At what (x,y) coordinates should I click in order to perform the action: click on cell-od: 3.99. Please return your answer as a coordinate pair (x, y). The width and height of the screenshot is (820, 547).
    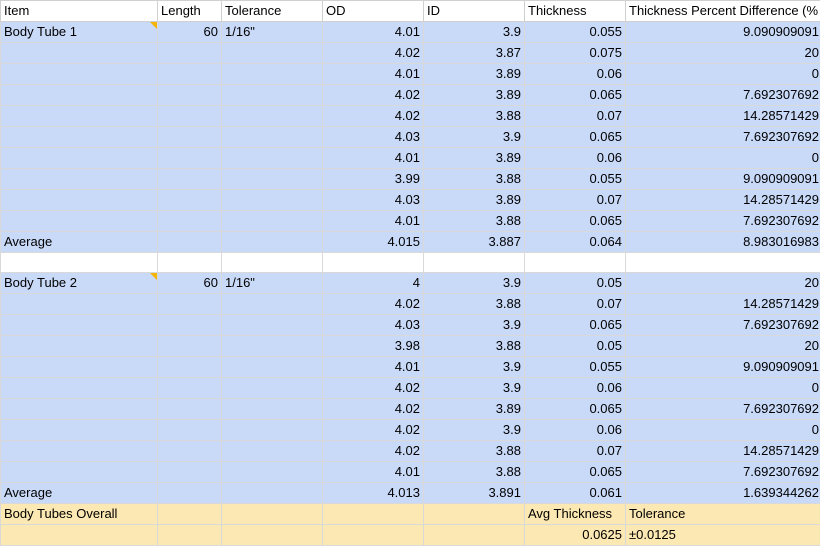
    Looking at the image, I should click on (373, 179).